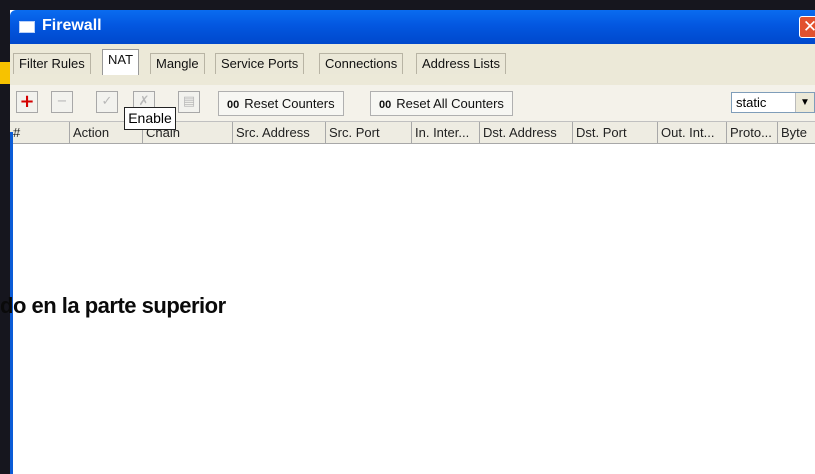  Describe the element at coordinates (72, 25) in the screenshot. I see `window-title: Firewall` at that location.